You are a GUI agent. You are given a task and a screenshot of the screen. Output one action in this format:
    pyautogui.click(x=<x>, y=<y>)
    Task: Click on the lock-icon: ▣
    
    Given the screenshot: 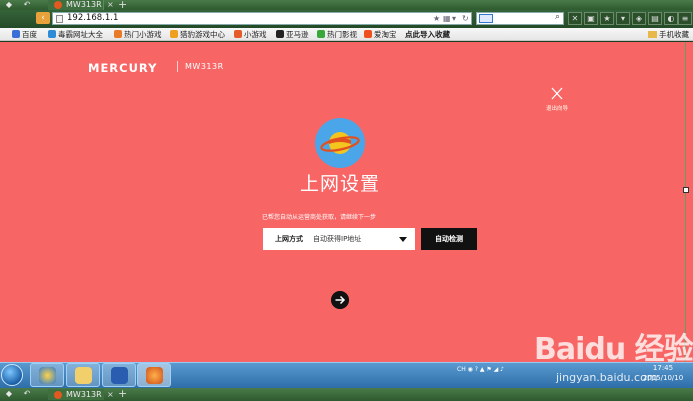 What is the action you would take?
    pyautogui.click(x=591, y=18)
    